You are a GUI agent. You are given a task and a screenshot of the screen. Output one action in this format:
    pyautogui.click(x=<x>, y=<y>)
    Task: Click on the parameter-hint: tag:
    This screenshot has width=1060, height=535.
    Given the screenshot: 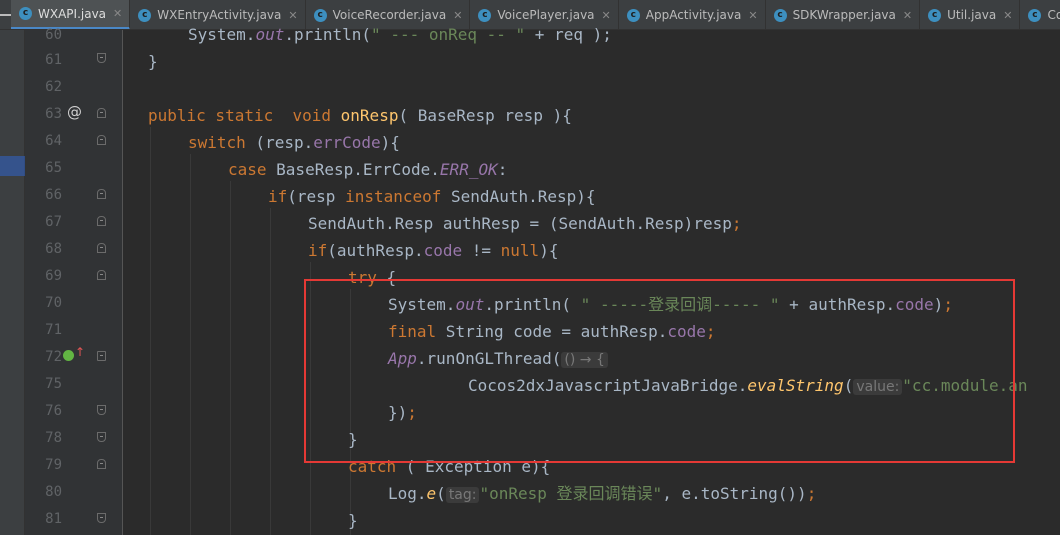 What is the action you would take?
    pyautogui.click(x=462, y=495)
    